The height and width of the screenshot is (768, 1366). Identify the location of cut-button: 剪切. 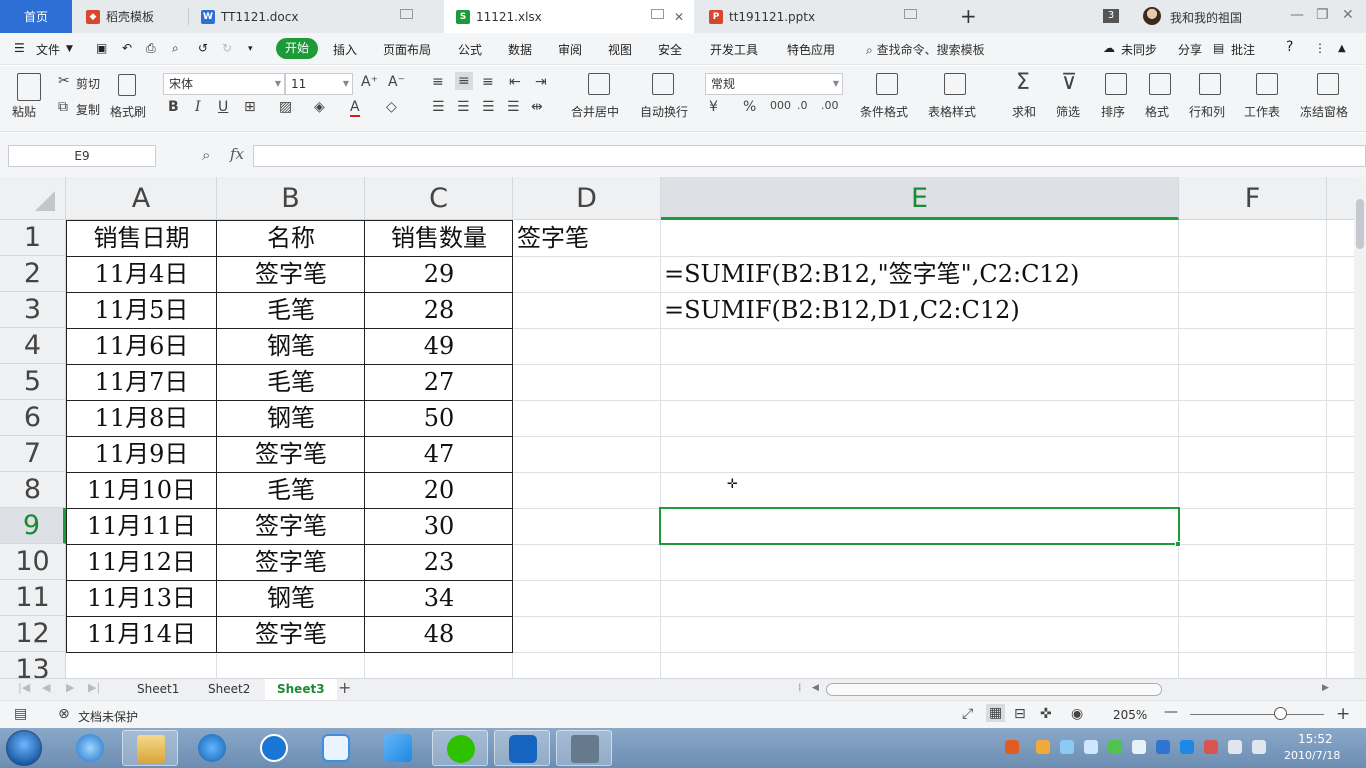
(88, 83).